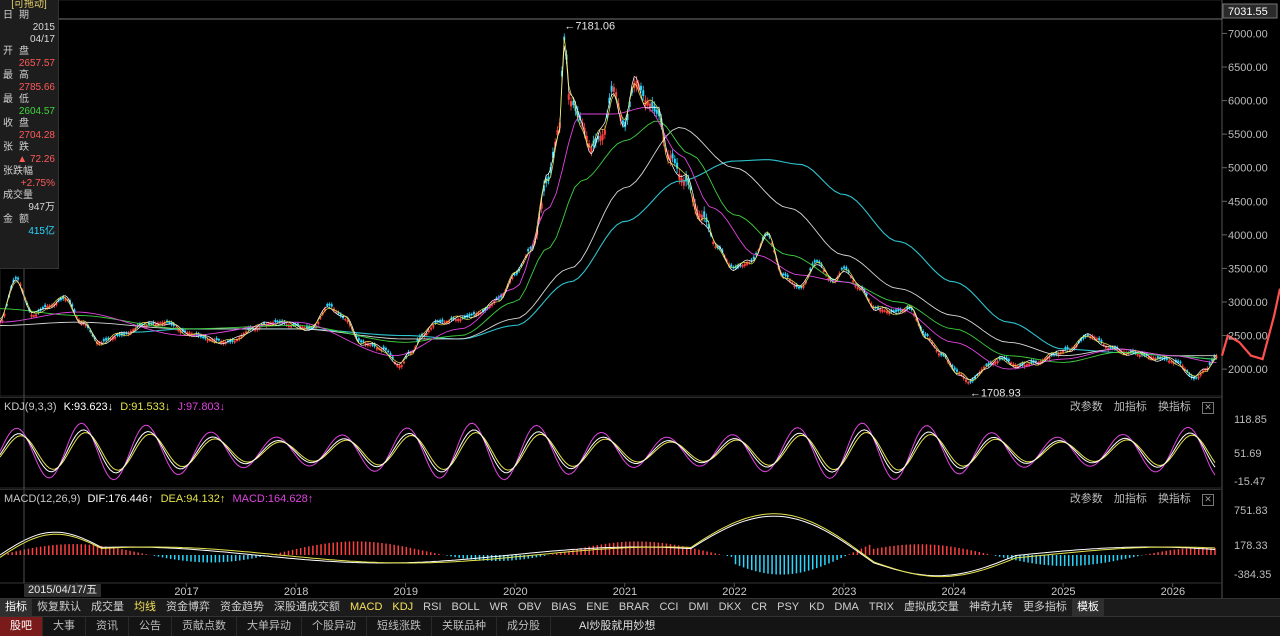  I want to click on tooltip-label: 张跌幅, so click(18, 171).